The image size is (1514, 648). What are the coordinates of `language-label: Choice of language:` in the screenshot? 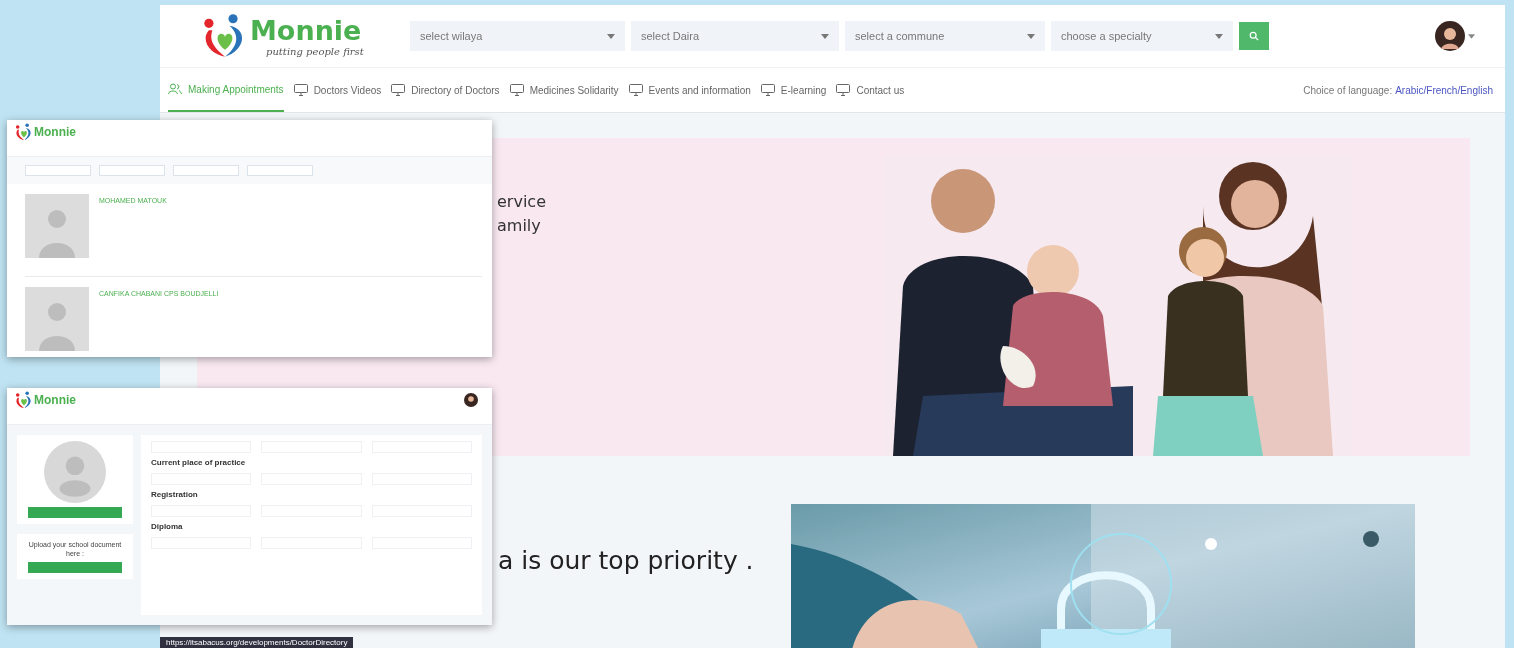 It's located at (1348, 90).